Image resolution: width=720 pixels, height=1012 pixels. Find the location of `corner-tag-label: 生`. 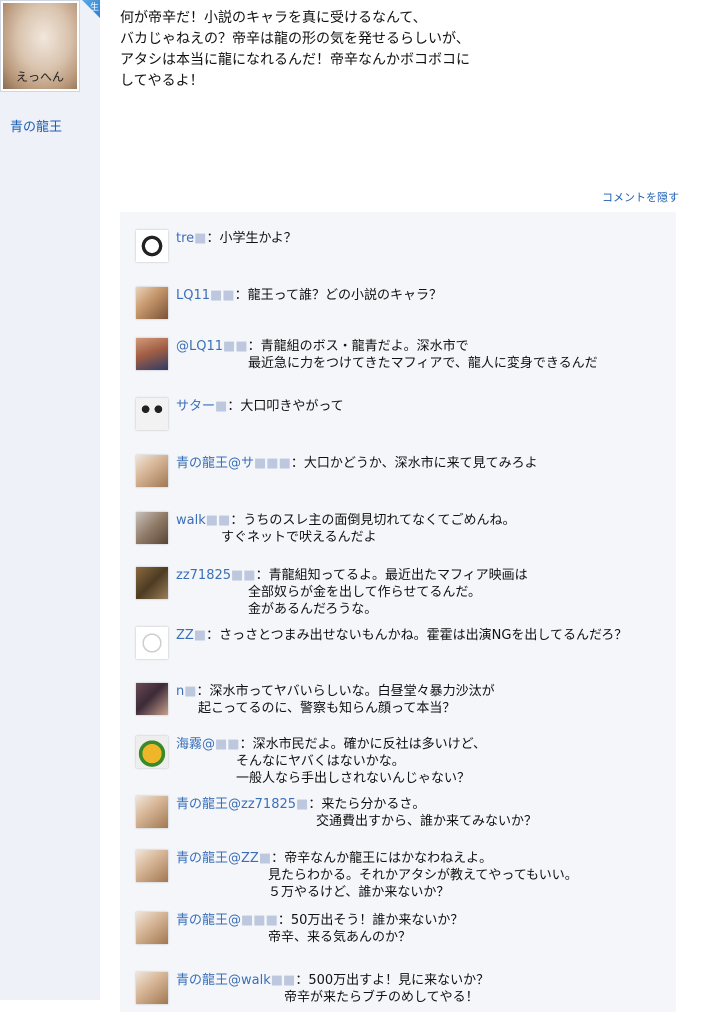

corner-tag-label: 生 is located at coordinates (94, 8).